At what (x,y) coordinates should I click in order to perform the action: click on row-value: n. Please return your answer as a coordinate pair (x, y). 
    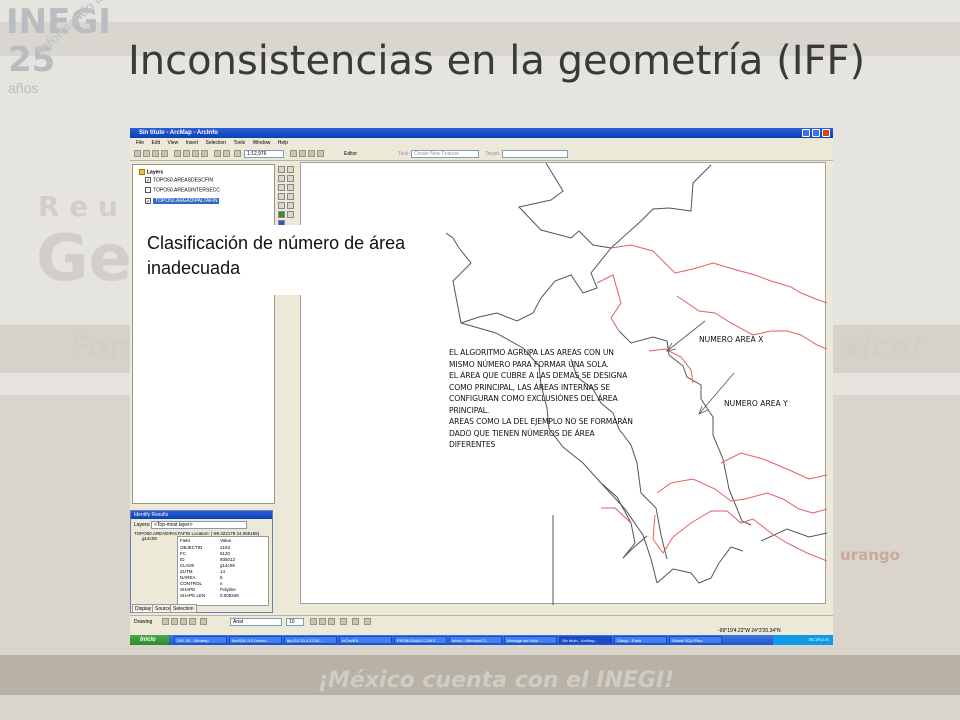
    Looking at the image, I should click on (221, 583).